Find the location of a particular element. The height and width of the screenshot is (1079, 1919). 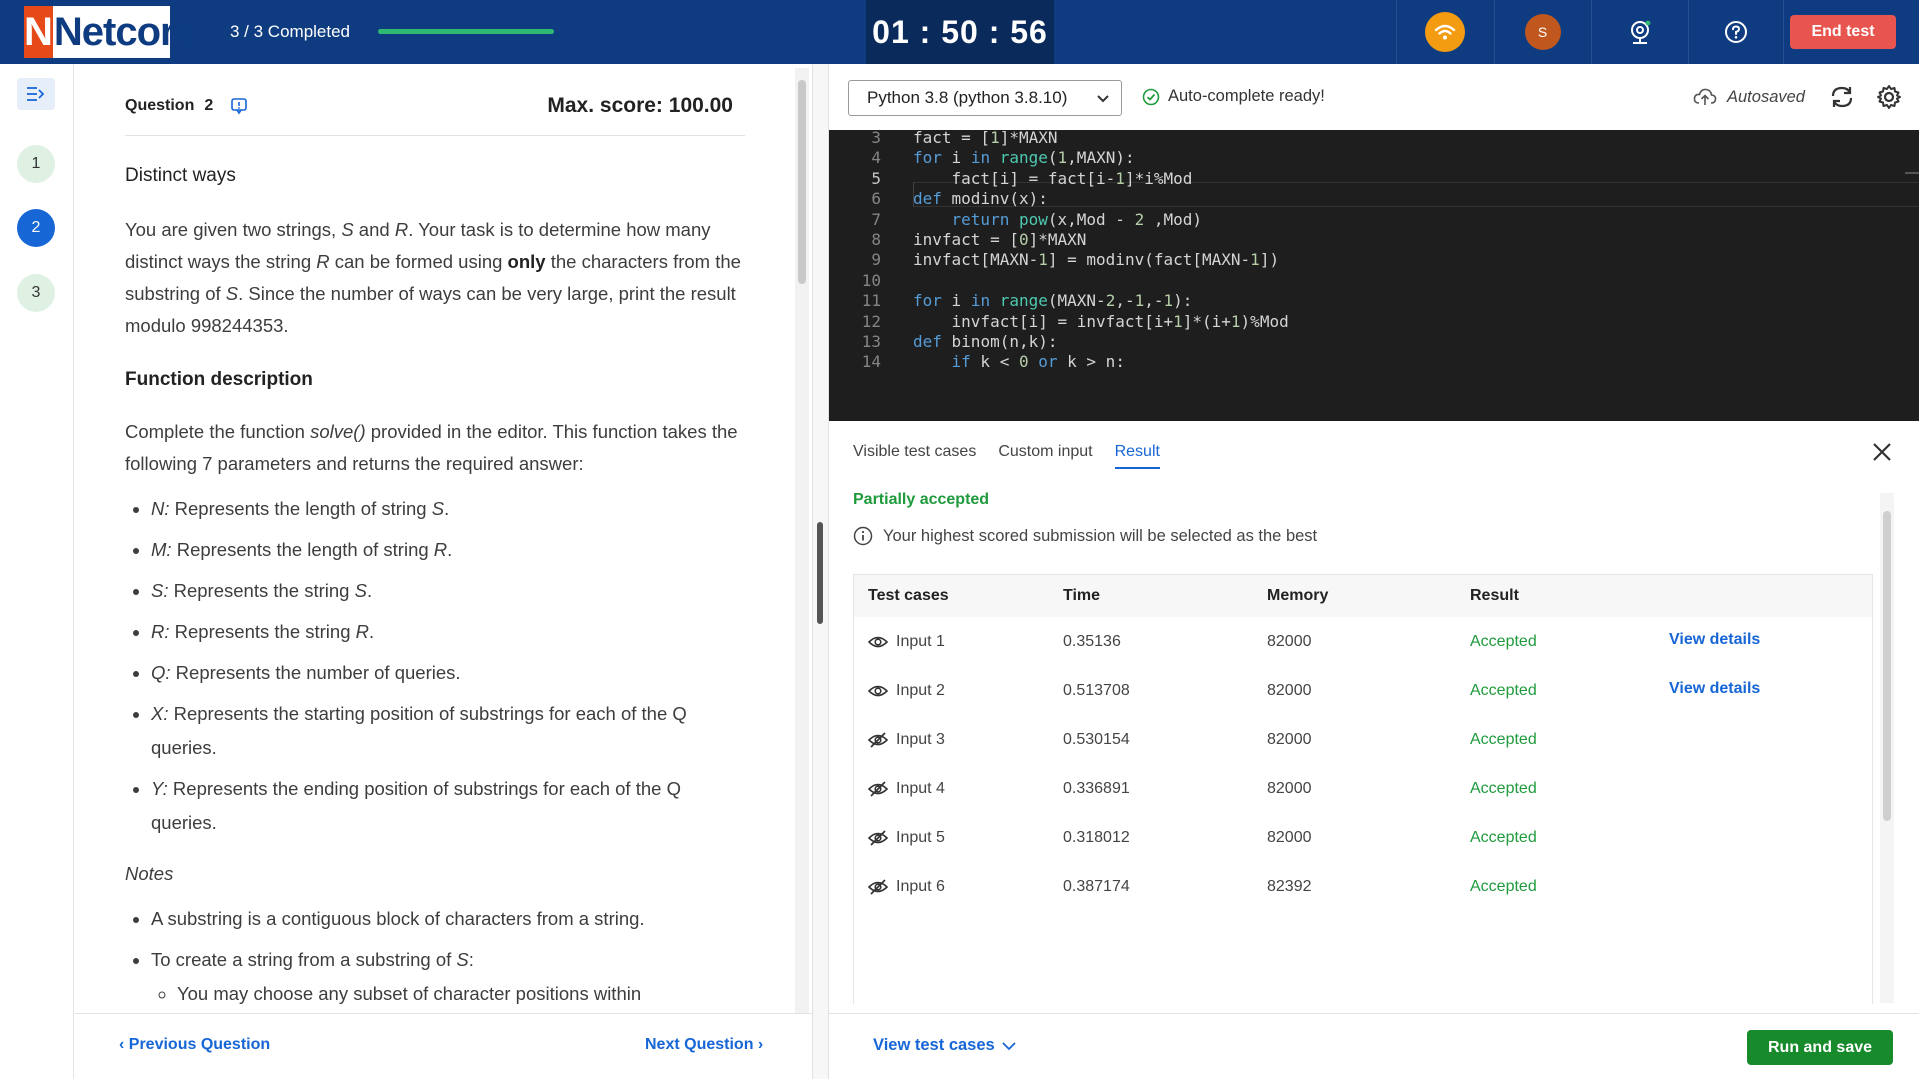

test-case-name: Input 5 is located at coordinates (920, 837).